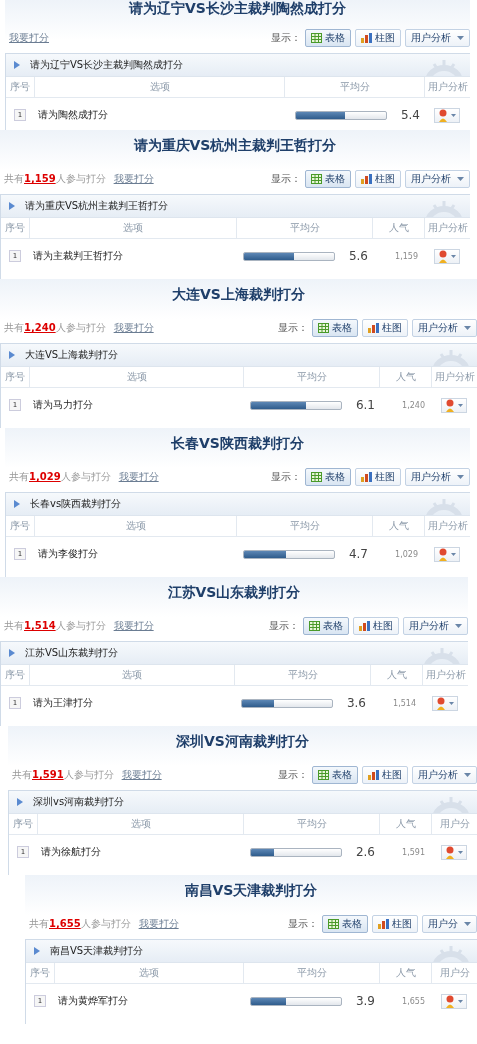  I want to click on option-label: 请为马力打分, so click(63, 405).